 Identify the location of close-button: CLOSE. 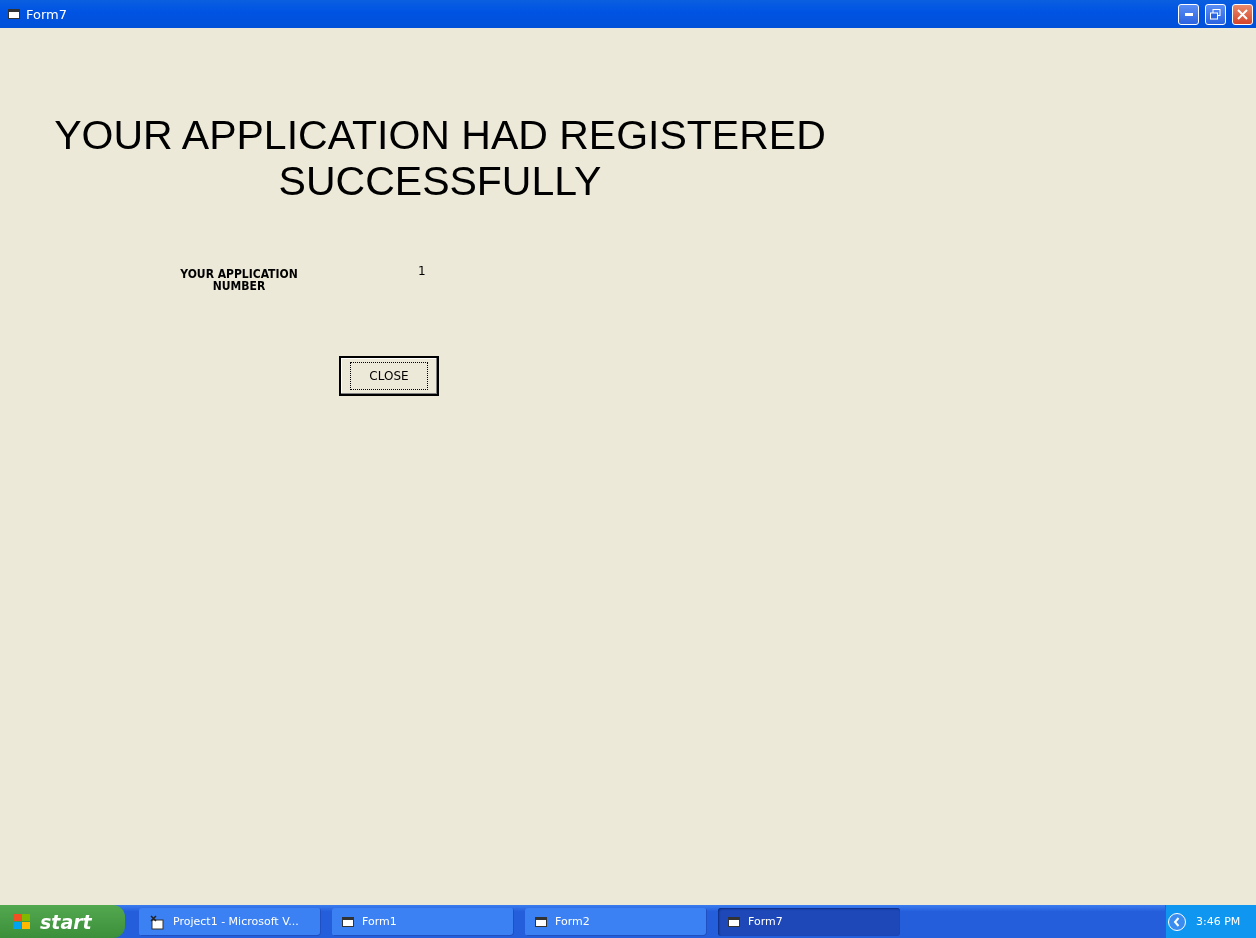
(389, 376).